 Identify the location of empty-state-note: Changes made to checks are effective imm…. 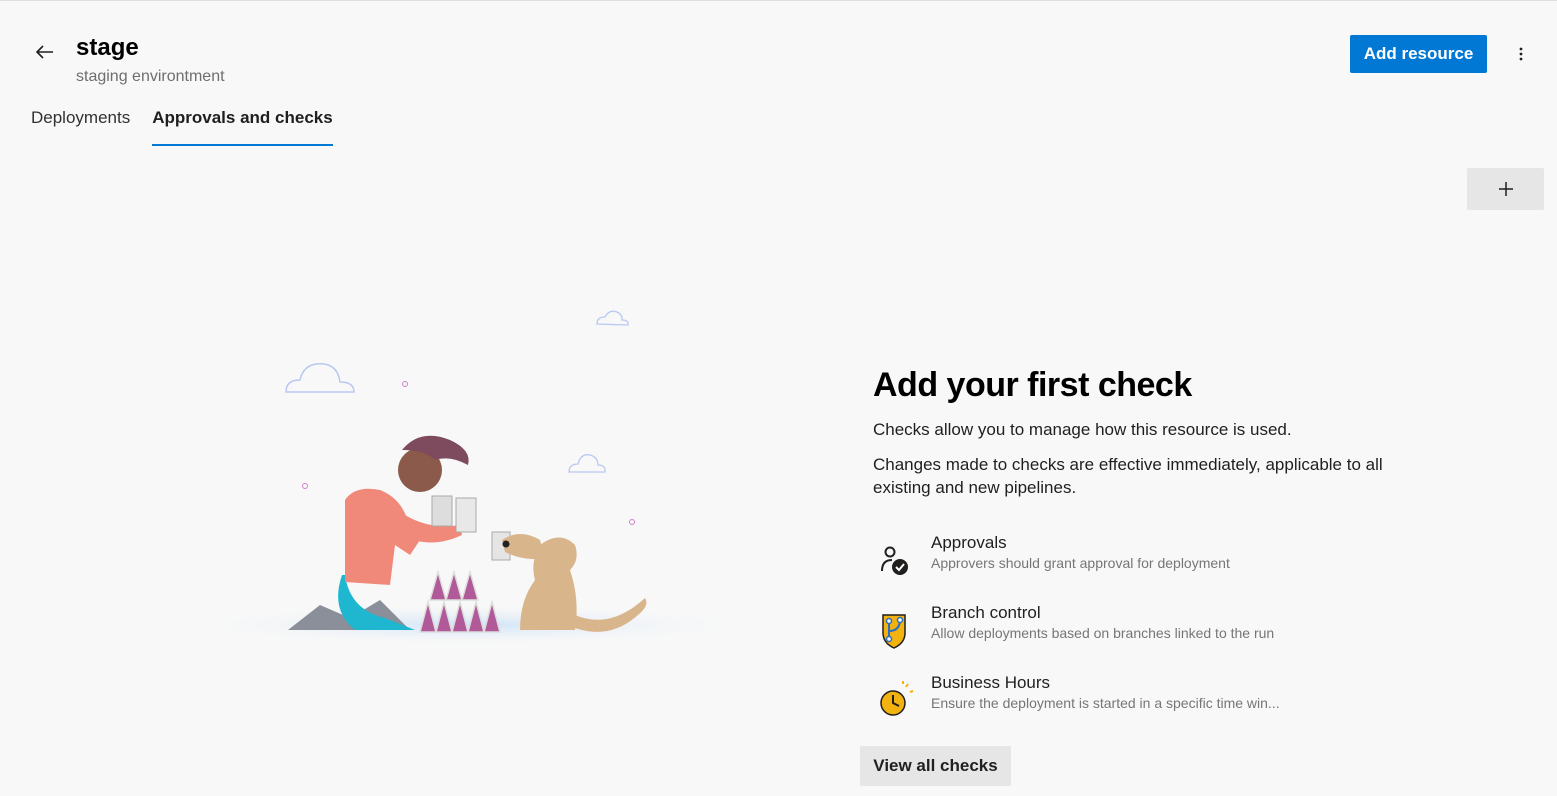
(1128, 476).